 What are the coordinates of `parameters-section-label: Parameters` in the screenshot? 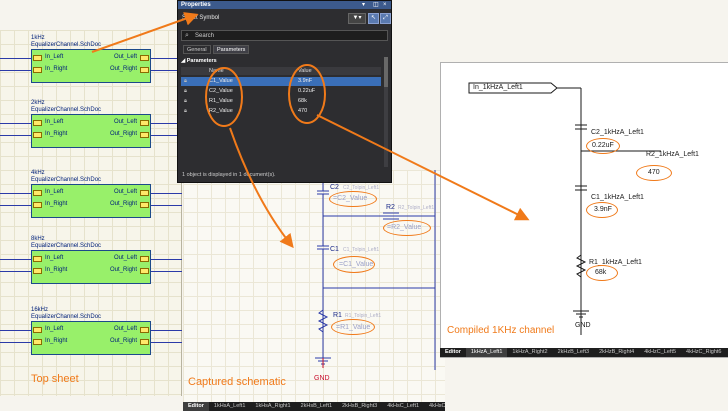 It's located at (201, 61).